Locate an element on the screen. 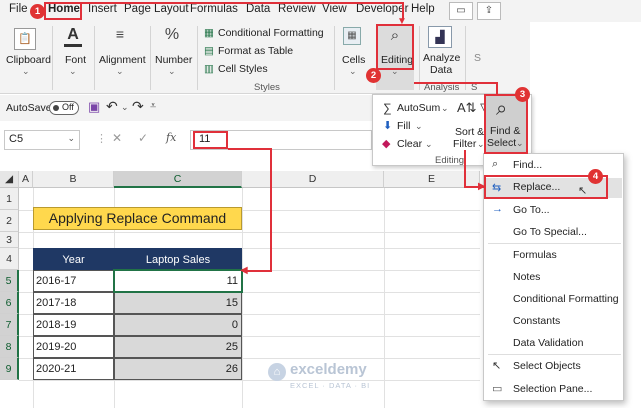 The width and height of the screenshot is (641, 408). menu-insert: Insert is located at coordinates (102, 9).